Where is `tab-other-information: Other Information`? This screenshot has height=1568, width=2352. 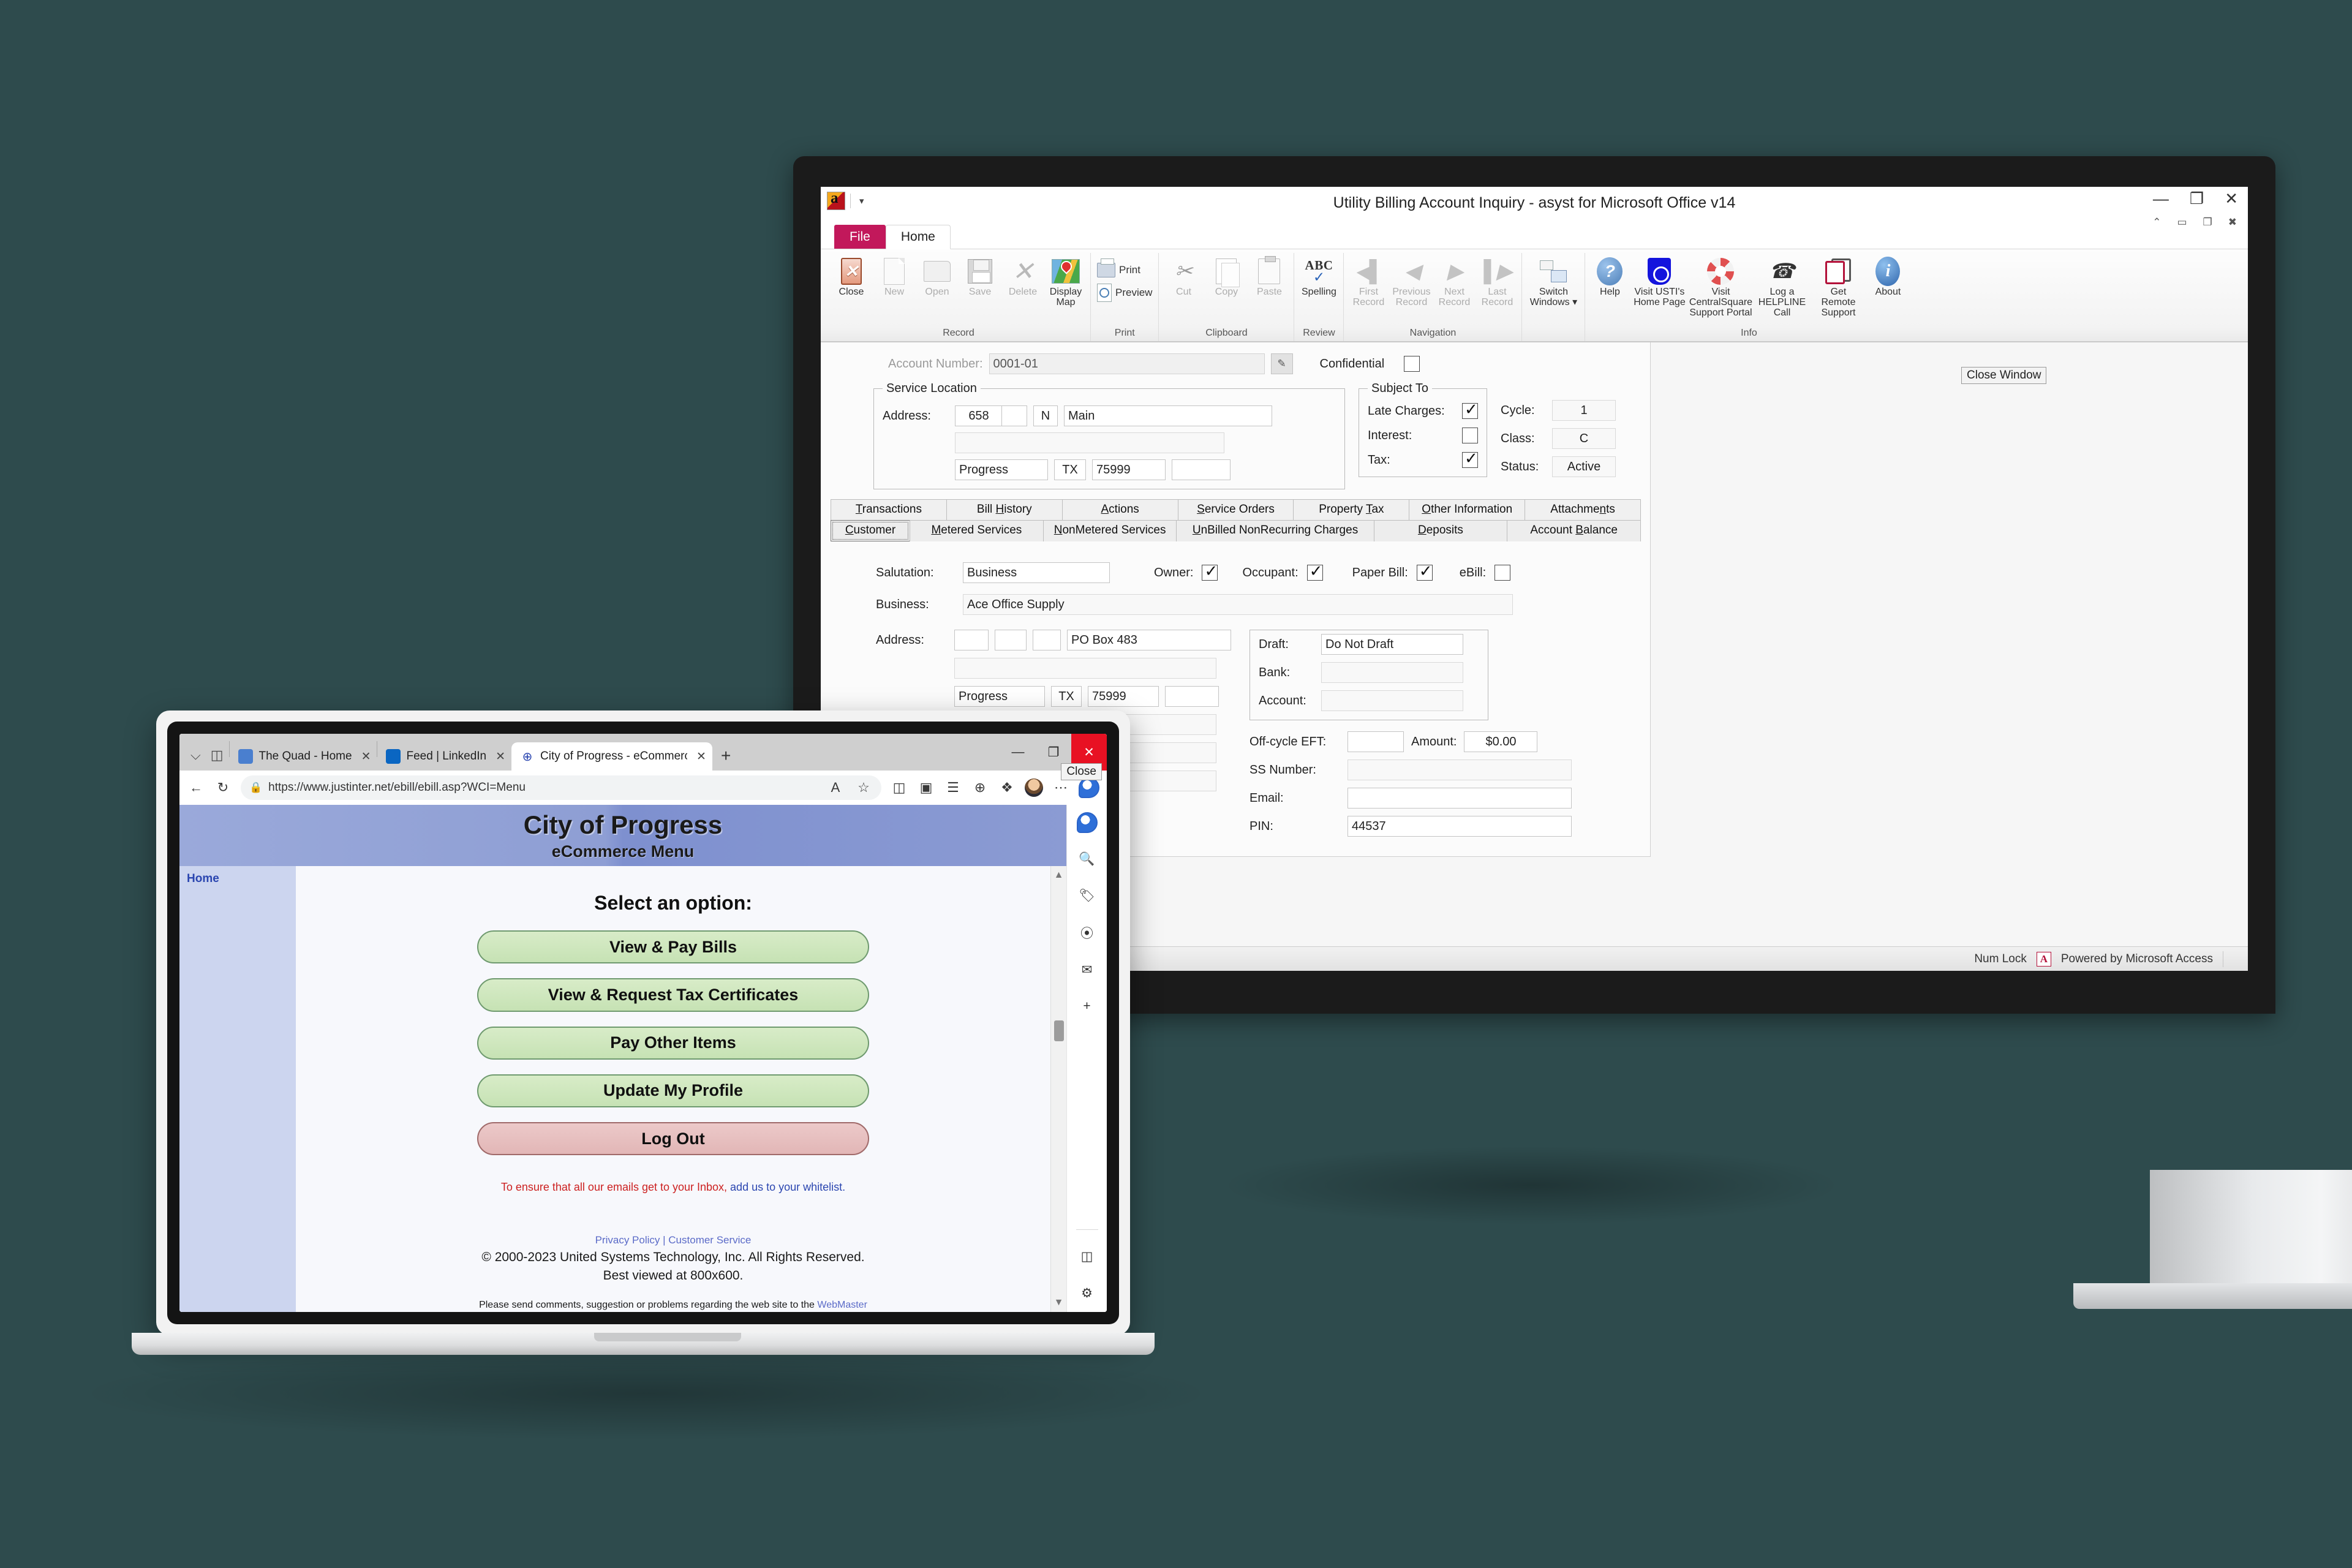 tab-other-information: Other Information is located at coordinates (1468, 510).